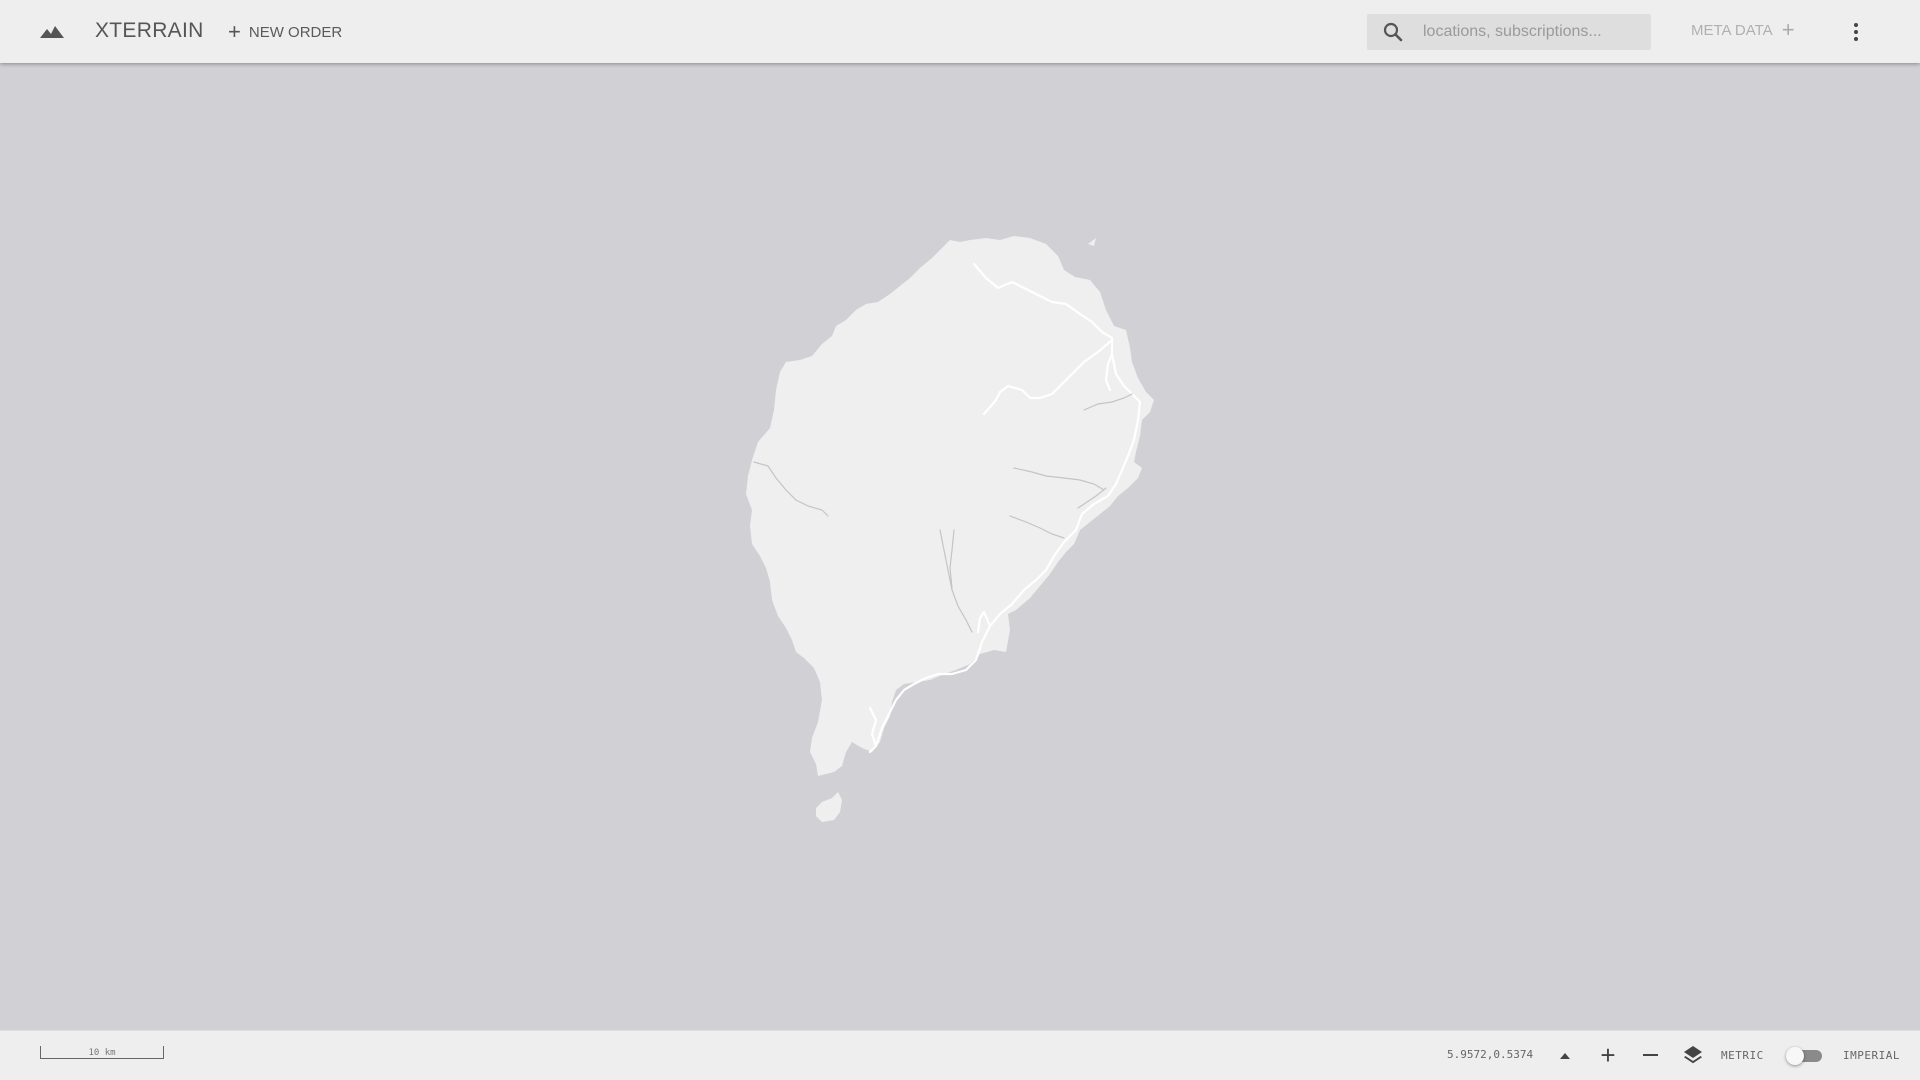 The height and width of the screenshot is (1080, 1920). What do you see at coordinates (1565, 1056) in the screenshot?
I see `caret-up-icon` at bounding box center [1565, 1056].